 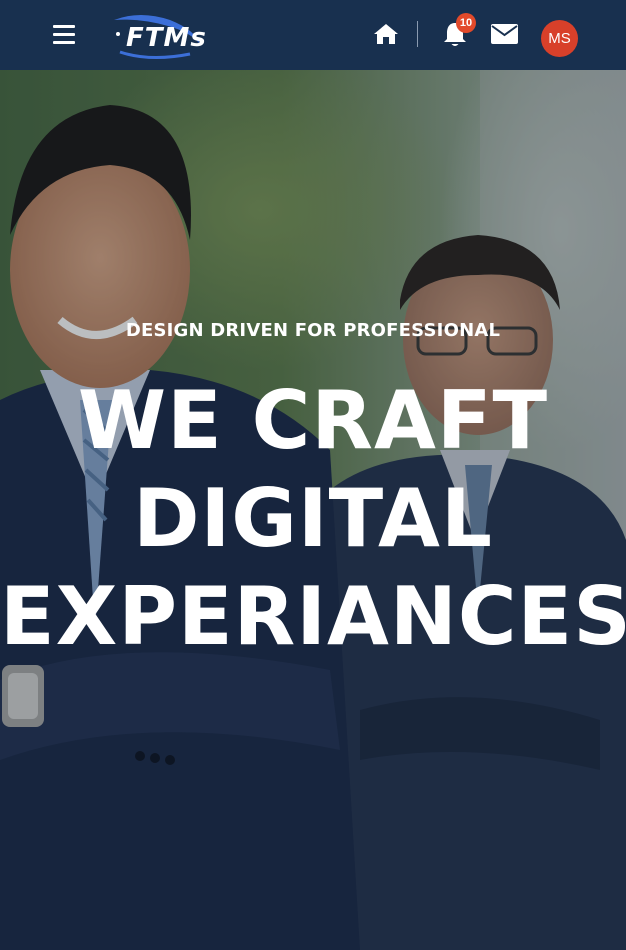 I want to click on top-navbar: FTMs 10 MS, so click(x=313, y=35).